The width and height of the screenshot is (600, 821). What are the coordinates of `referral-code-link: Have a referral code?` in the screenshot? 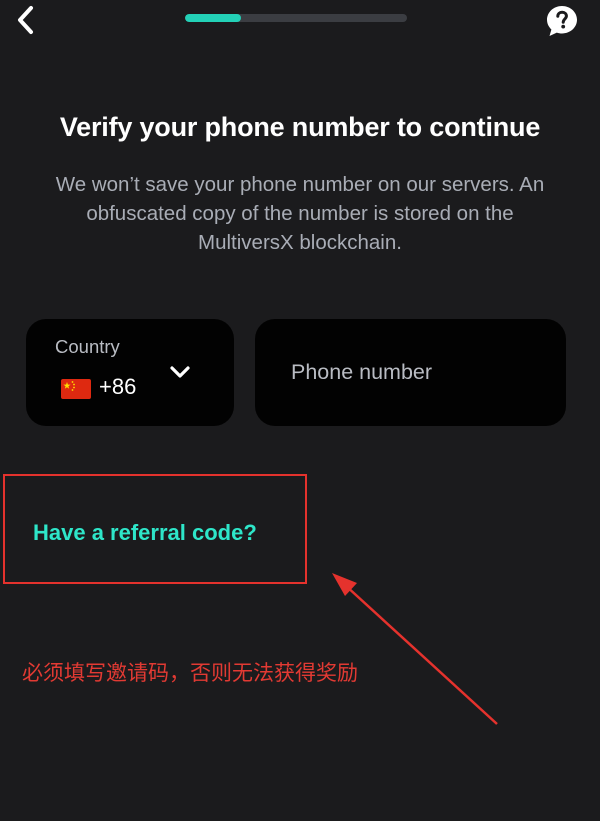 It's located at (145, 533).